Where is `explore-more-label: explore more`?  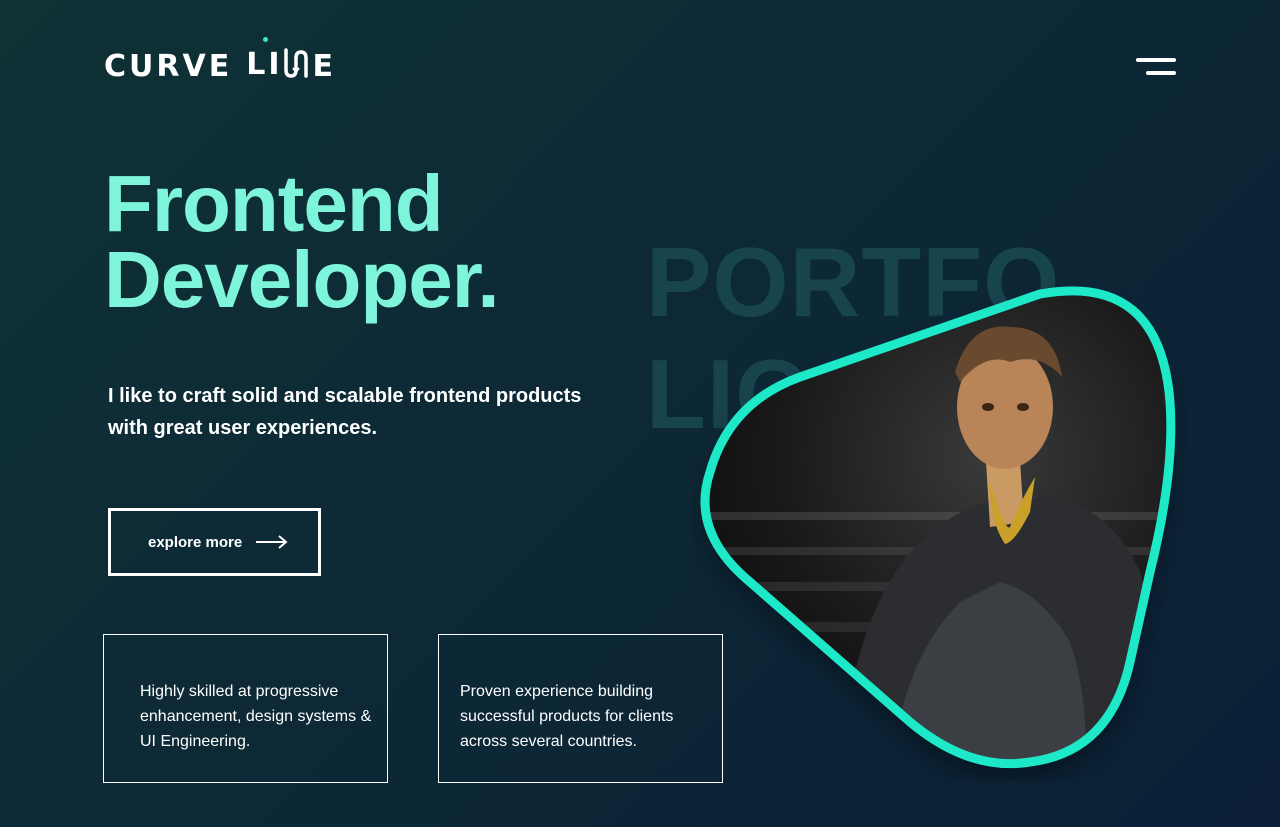
explore-more-label: explore more is located at coordinates (195, 542).